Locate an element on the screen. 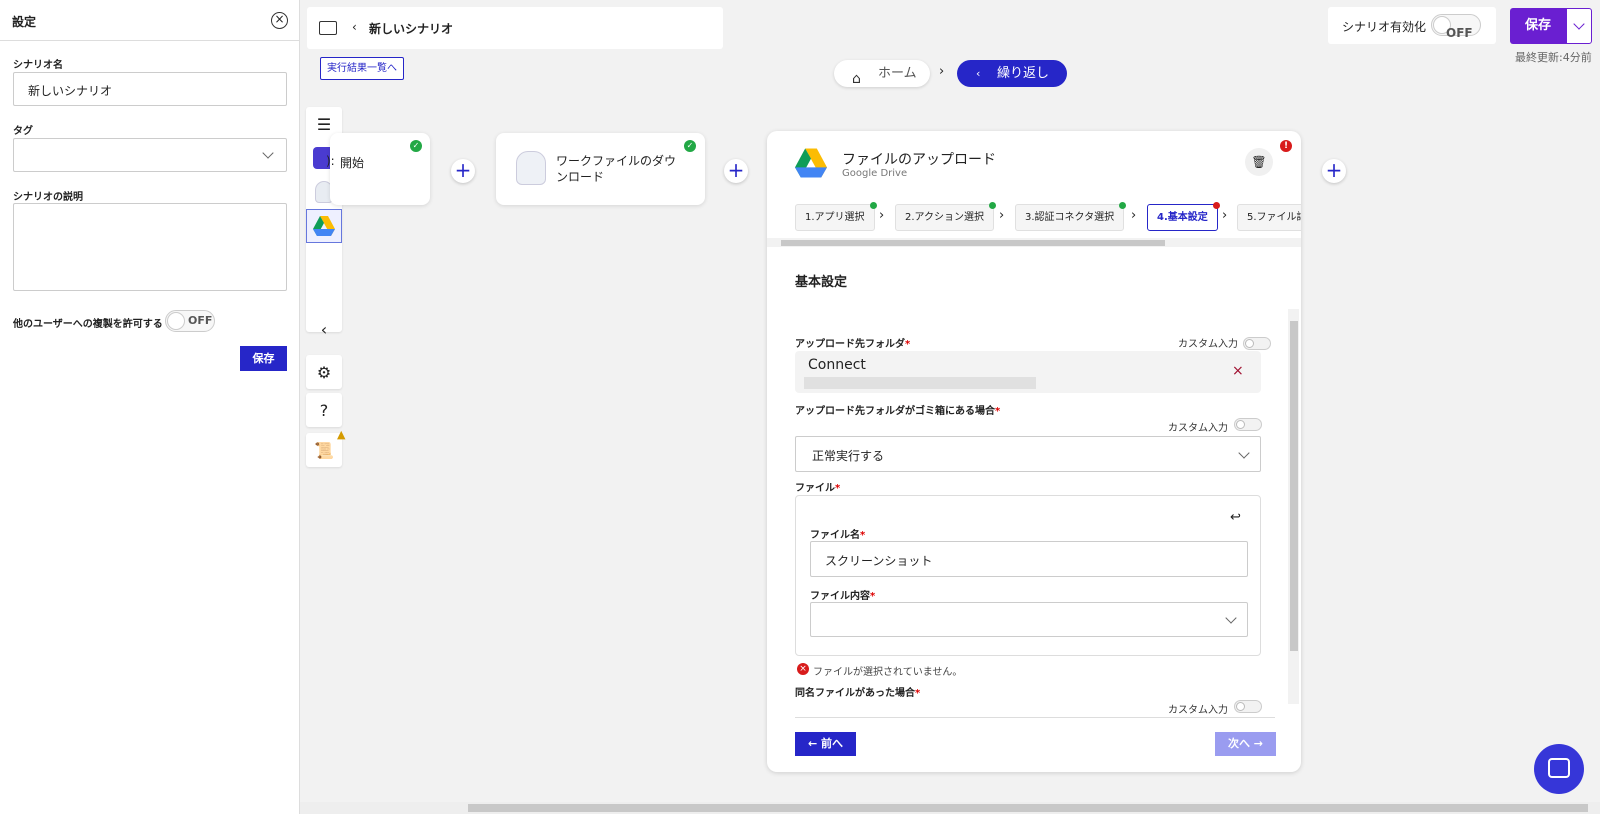 The height and width of the screenshot is (814, 1600). settings-rail-button: ⚙ is located at coordinates (324, 372).